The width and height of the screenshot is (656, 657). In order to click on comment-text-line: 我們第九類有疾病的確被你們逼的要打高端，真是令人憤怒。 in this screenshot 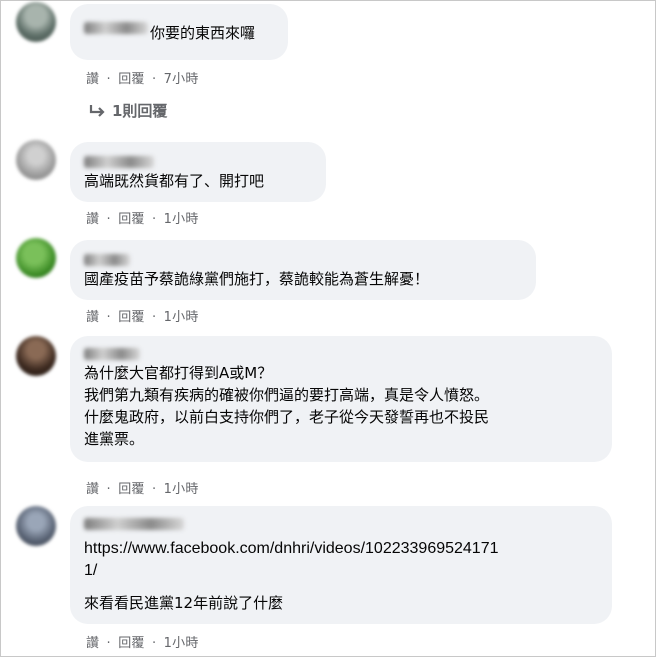, I will do `click(287, 395)`.